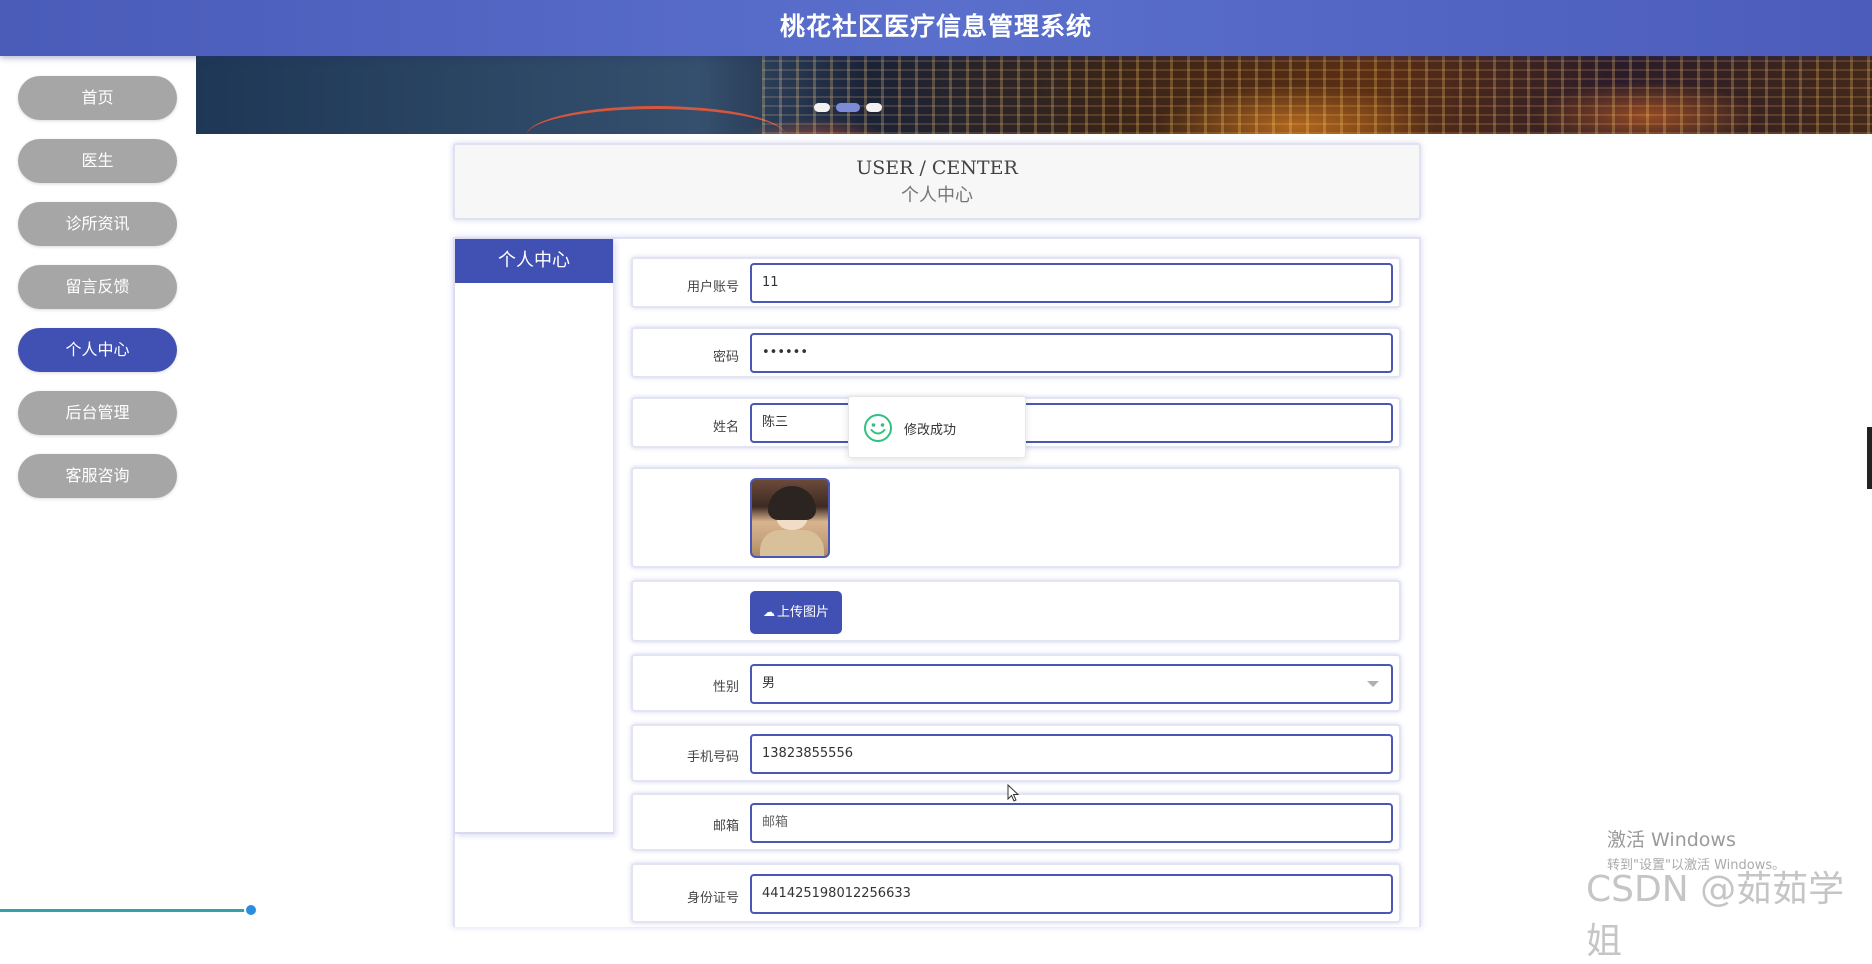 Image resolution: width=1872 pixels, height=964 pixels. Describe the element at coordinates (534, 536) in the screenshot. I see `user-center-side-menu: 个人中心` at that location.